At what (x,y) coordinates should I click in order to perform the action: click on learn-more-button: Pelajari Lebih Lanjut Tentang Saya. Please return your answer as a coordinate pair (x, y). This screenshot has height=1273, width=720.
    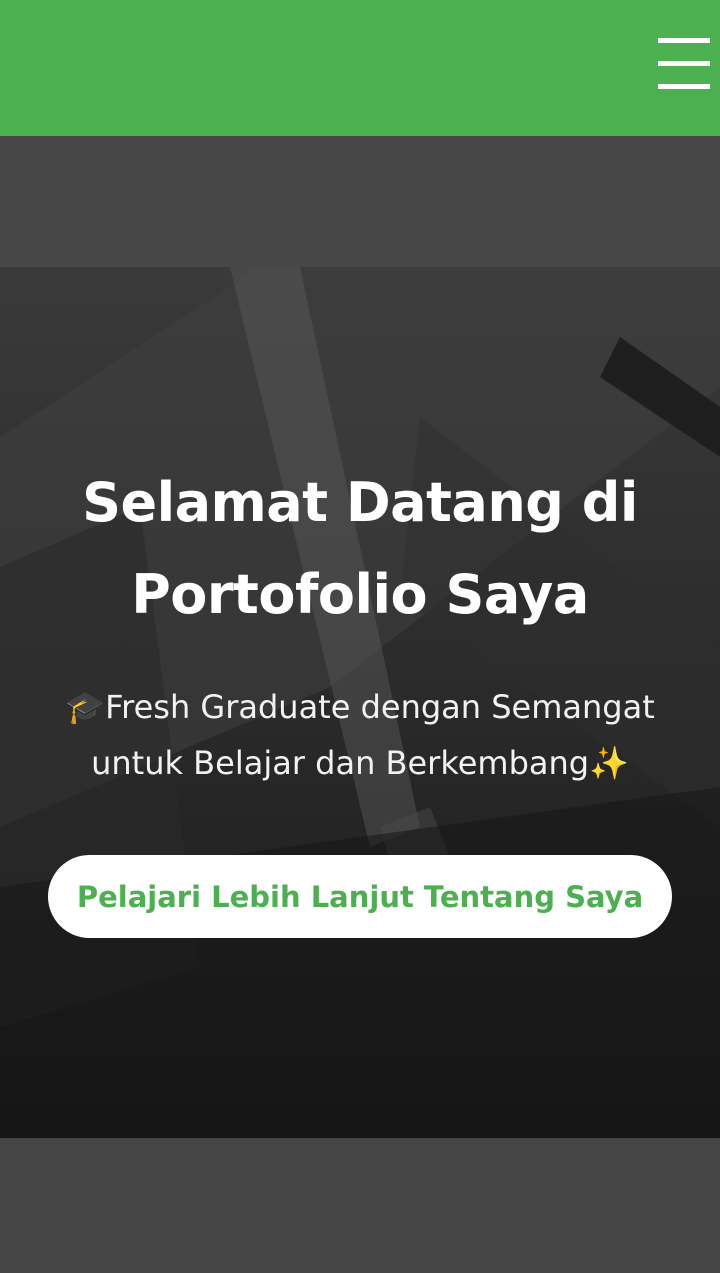
    Looking at the image, I should click on (360, 896).